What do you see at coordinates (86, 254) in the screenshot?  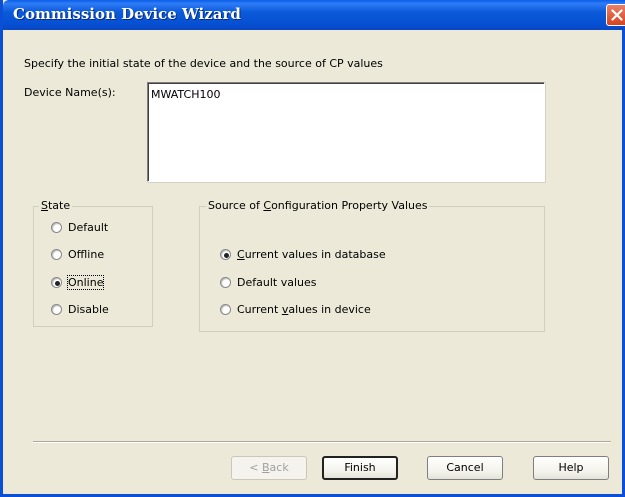 I see `radio-label: Offline` at bounding box center [86, 254].